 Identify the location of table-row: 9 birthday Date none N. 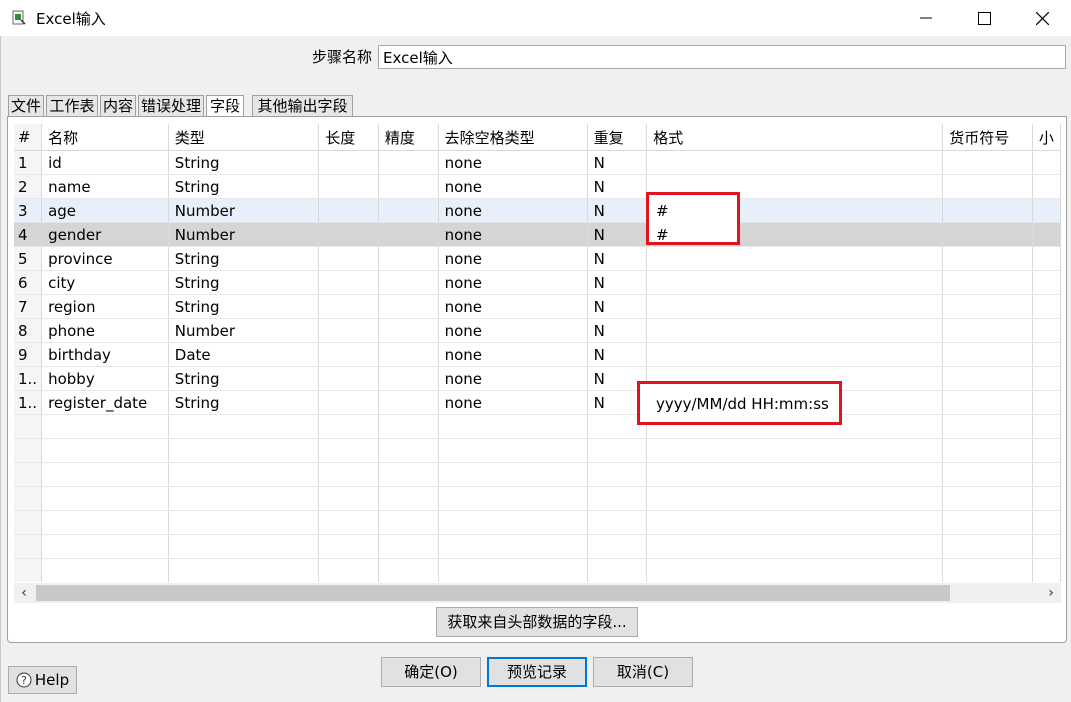
(537, 354).